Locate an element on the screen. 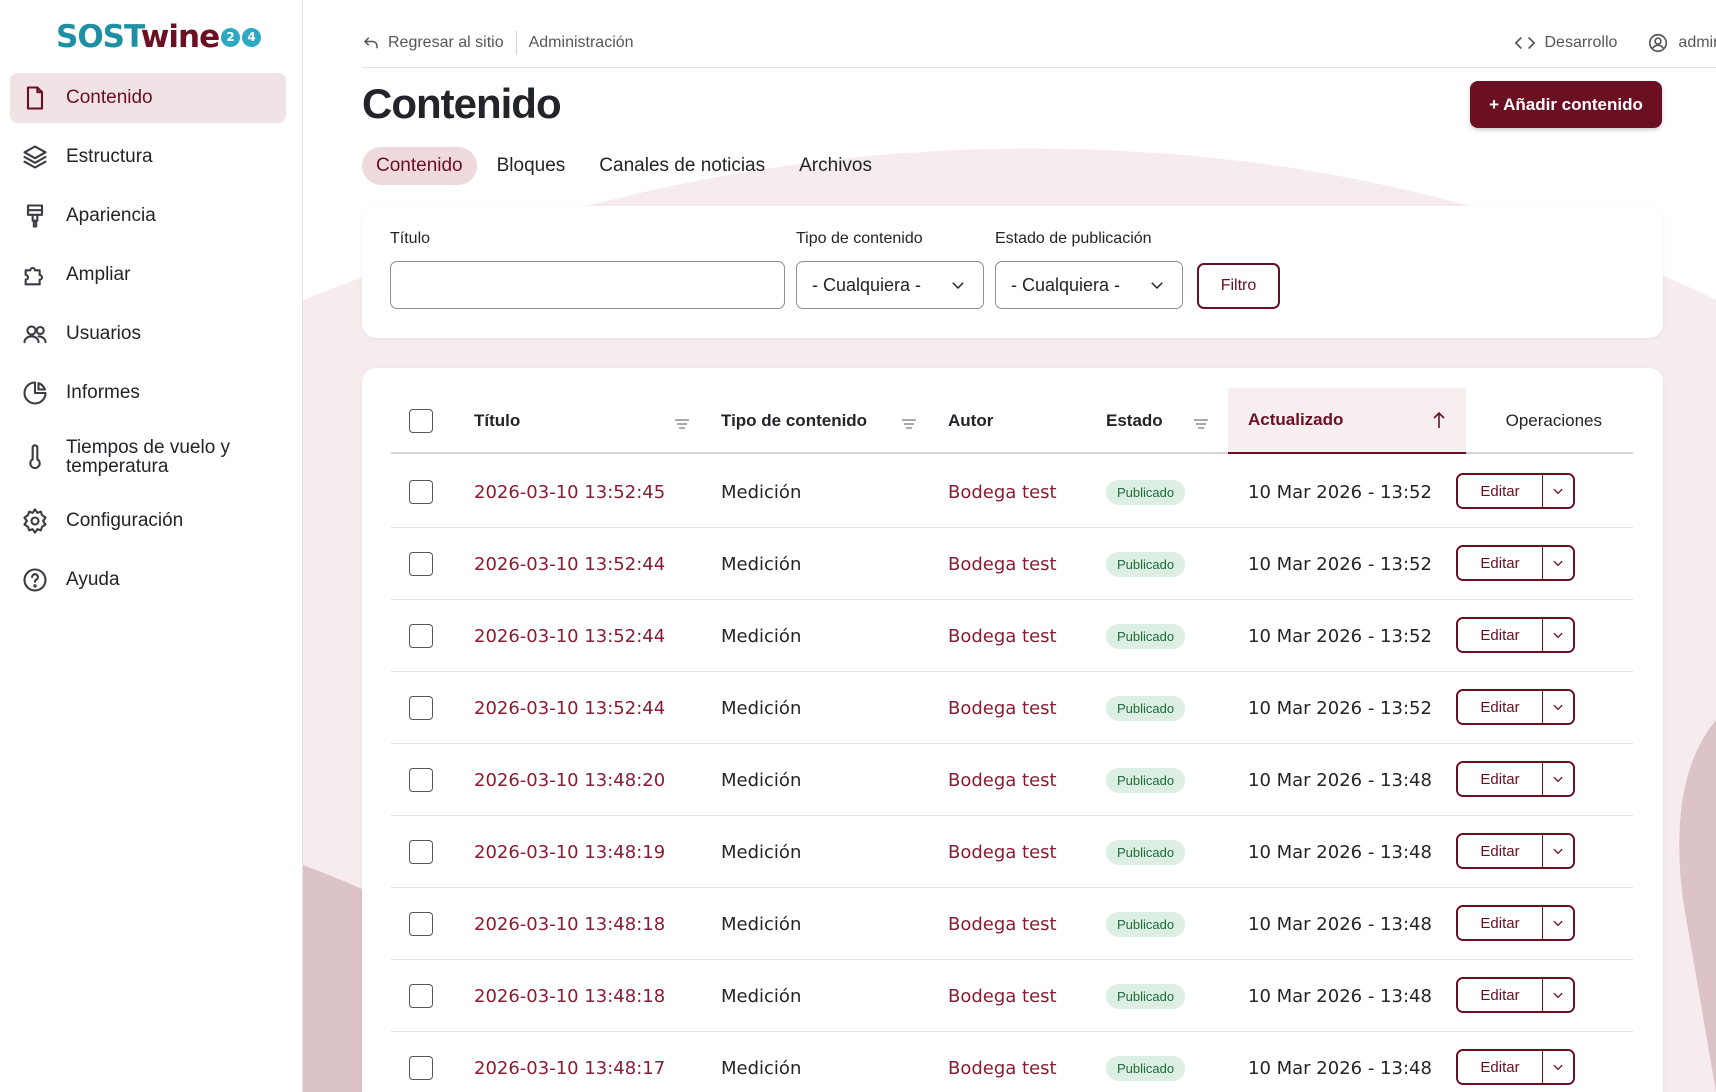 The image size is (1716, 1092). tab-contenido: Contenido is located at coordinates (419, 166).